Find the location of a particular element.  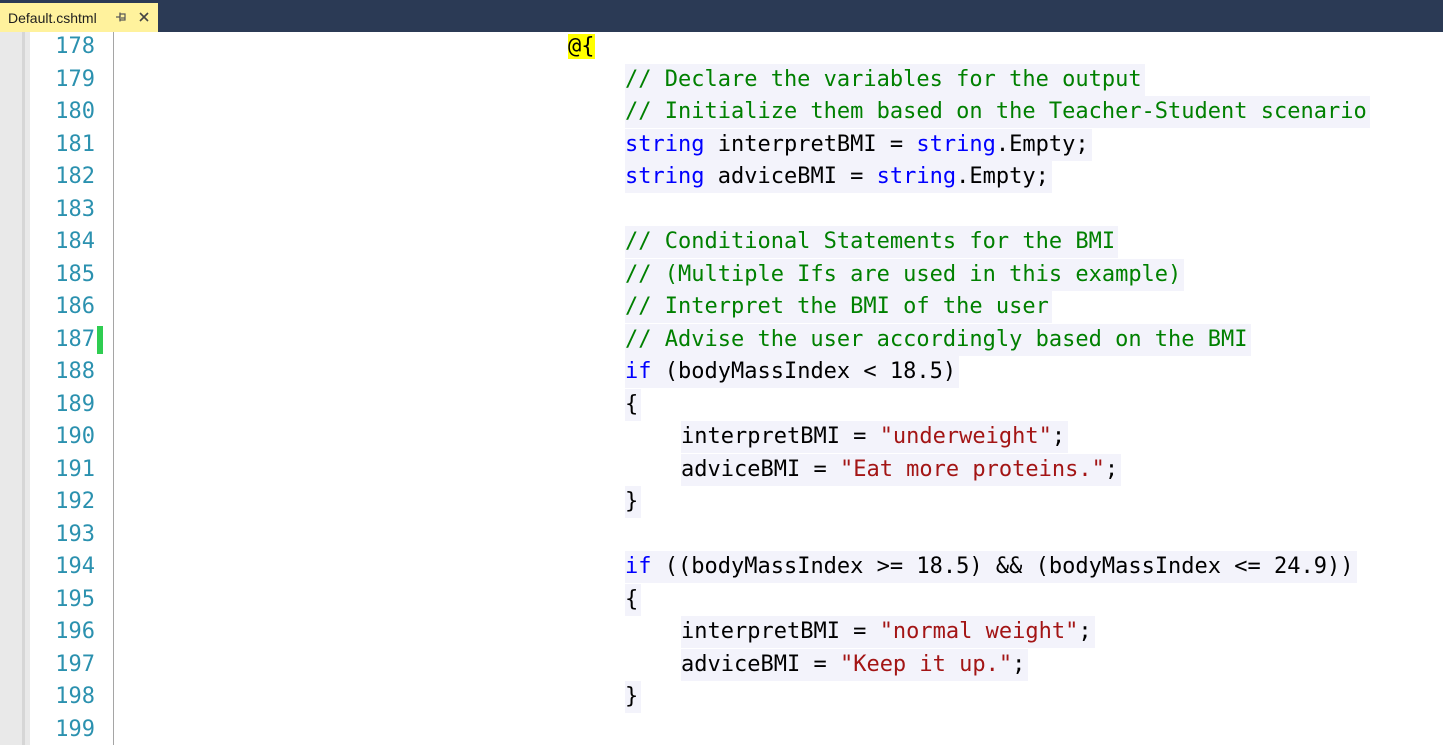

line-number: 192 is located at coordinates (75, 501).